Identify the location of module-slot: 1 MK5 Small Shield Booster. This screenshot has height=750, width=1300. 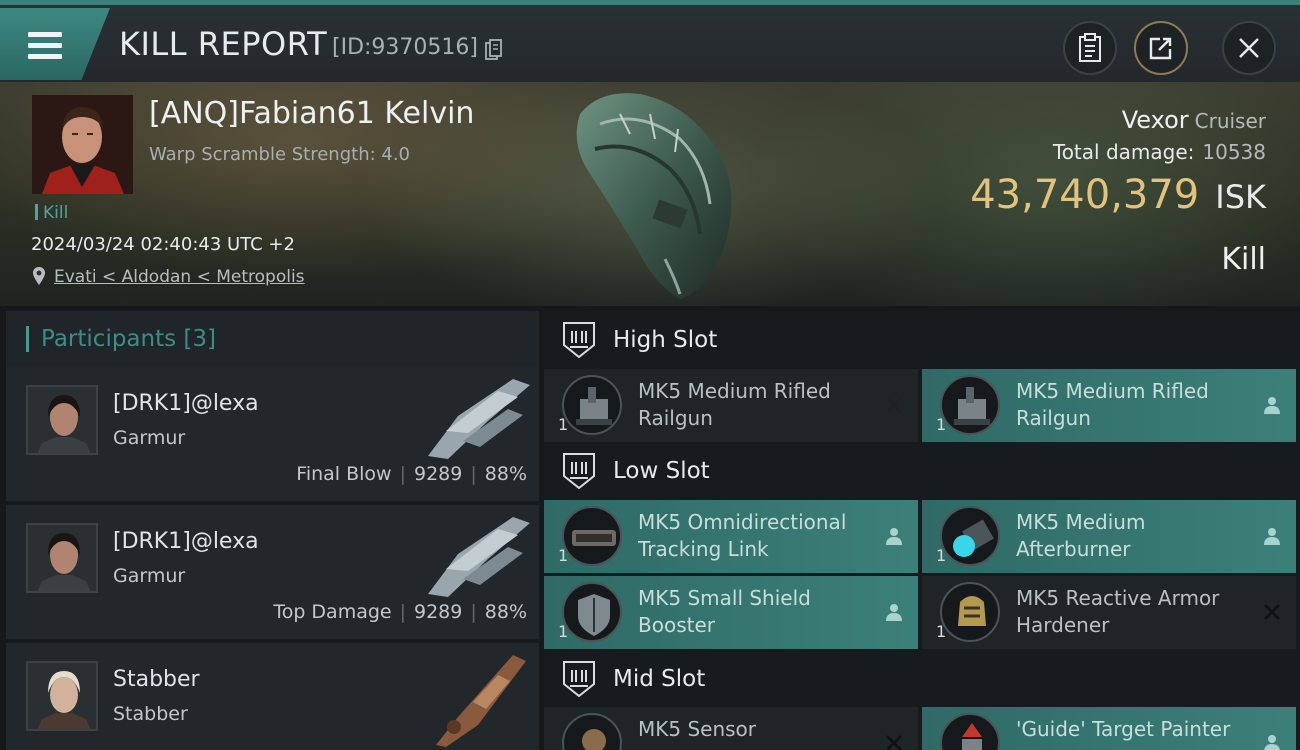
(731, 612).